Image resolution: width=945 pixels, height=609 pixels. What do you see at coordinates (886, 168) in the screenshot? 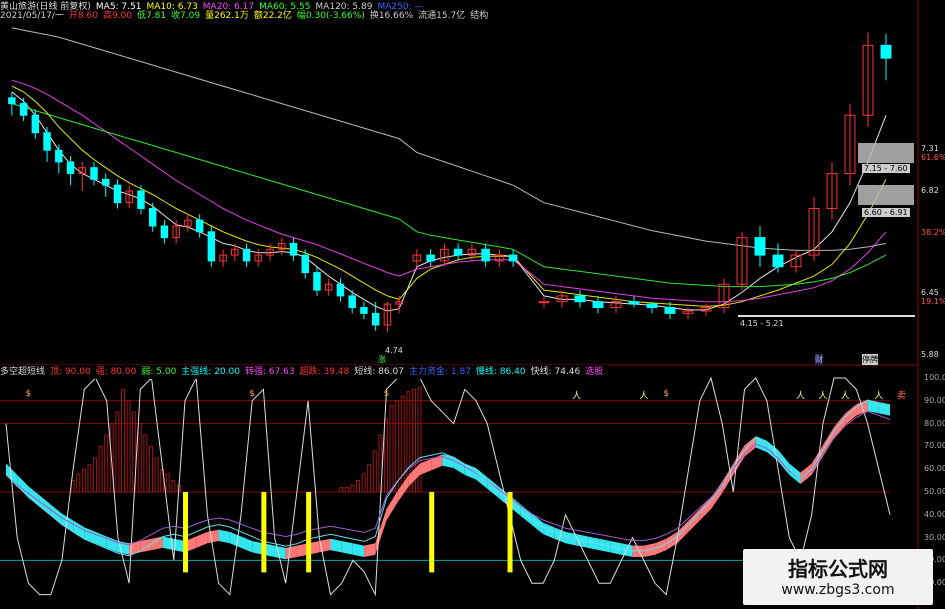
I see `range-tag-1: 7.15 - 7.60` at bounding box center [886, 168].